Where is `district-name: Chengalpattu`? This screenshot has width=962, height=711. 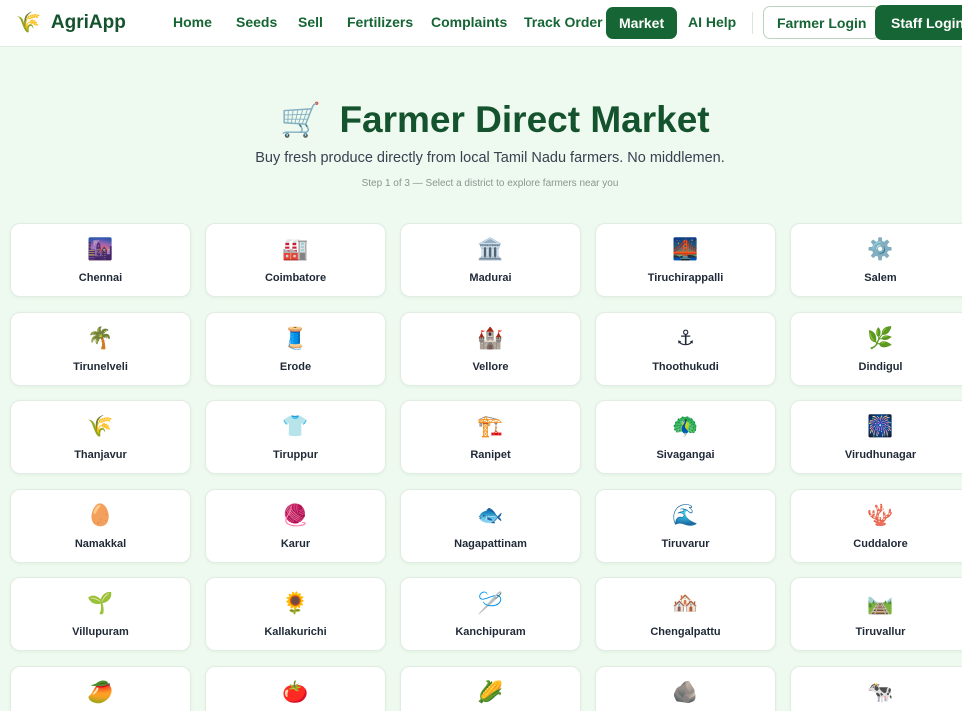 district-name: Chengalpattu is located at coordinates (685, 632).